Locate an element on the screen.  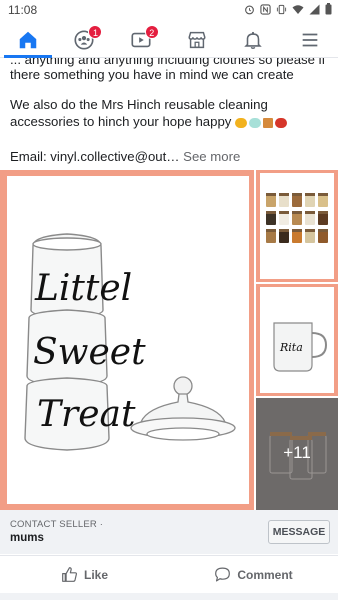
soap-emoji is located at coordinates (255, 122).